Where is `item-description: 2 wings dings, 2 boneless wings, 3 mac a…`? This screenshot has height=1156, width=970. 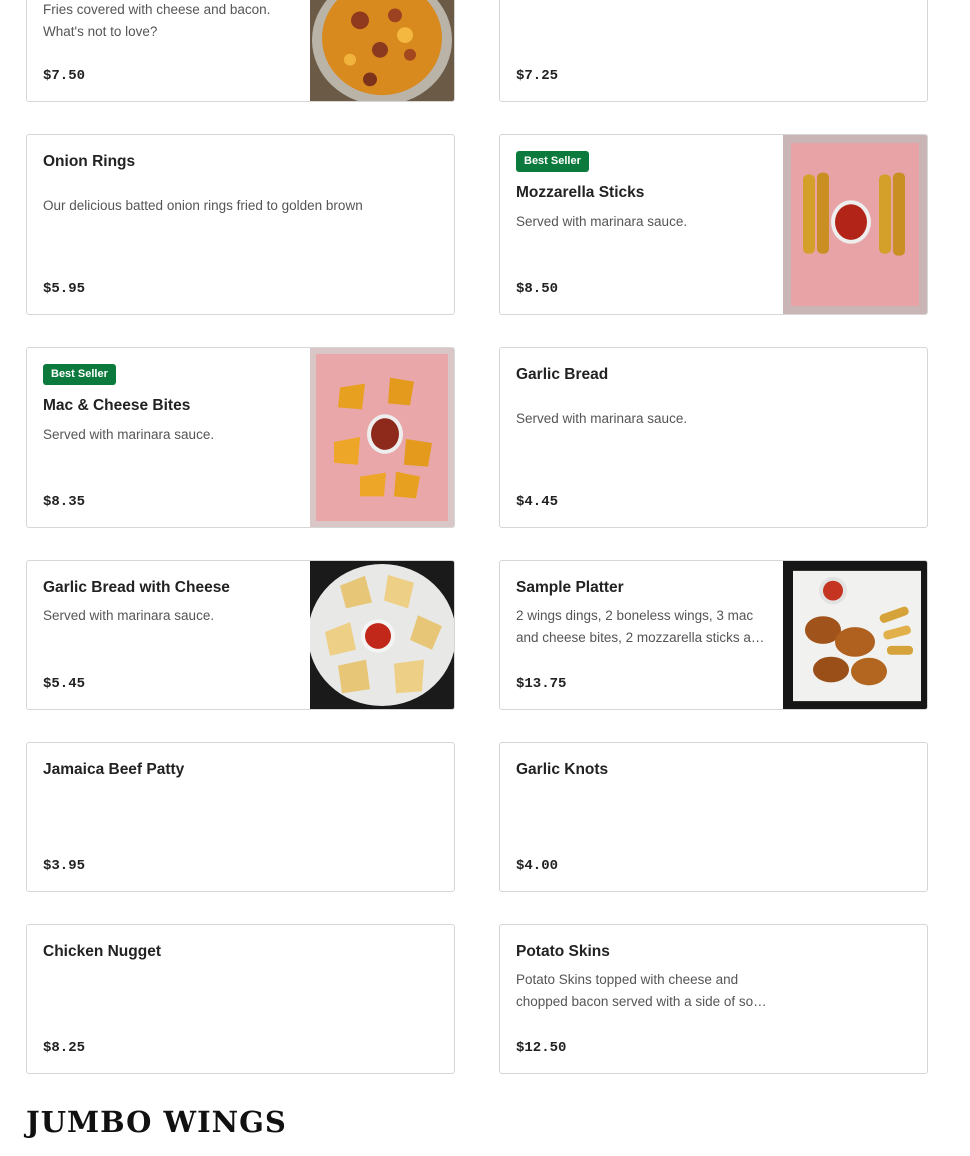 item-description: 2 wings dings, 2 boneless wings, 3 mac a… is located at coordinates (641, 626).